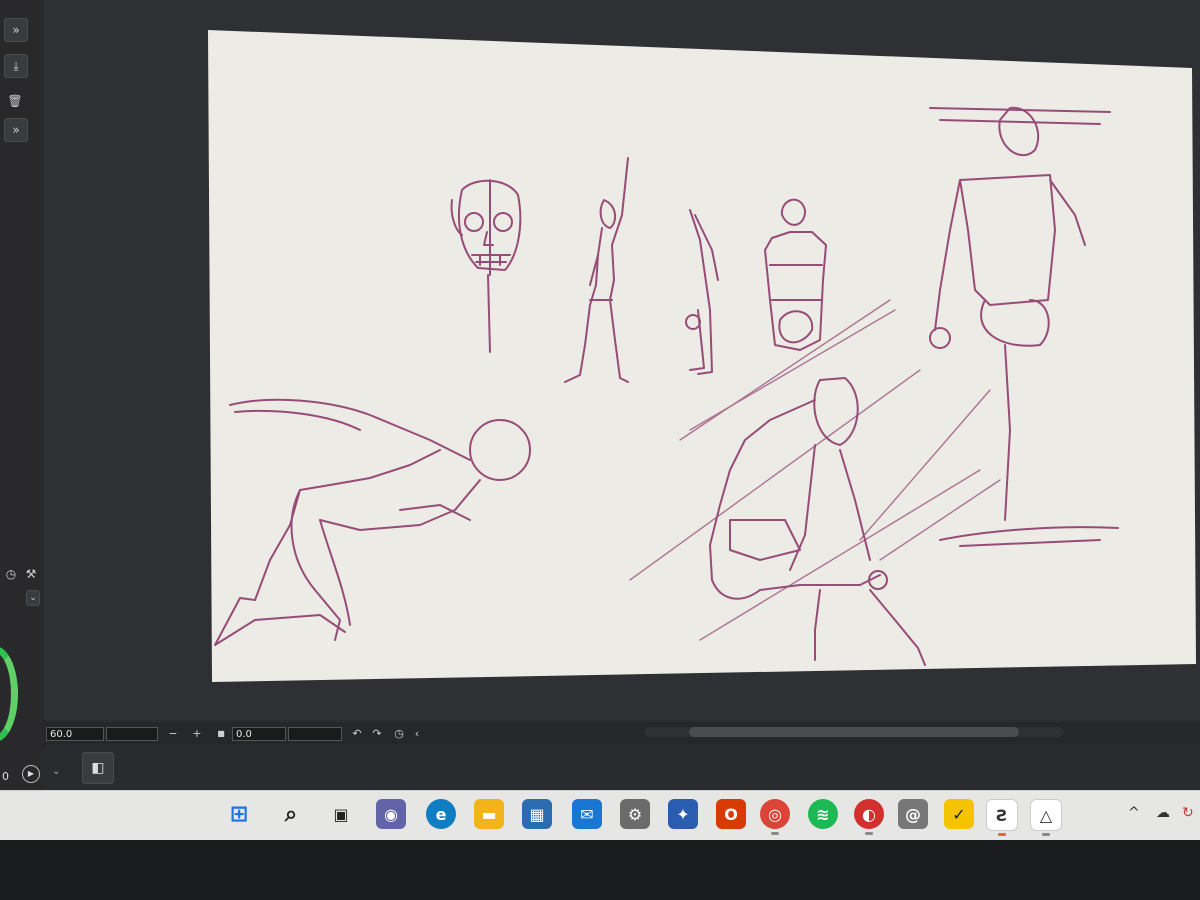 This screenshot has width=1200, height=900. What do you see at coordinates (357, 734) in the screenshot?
I see `rotate-left-icon: ↶` at bounding box center [357, 734].